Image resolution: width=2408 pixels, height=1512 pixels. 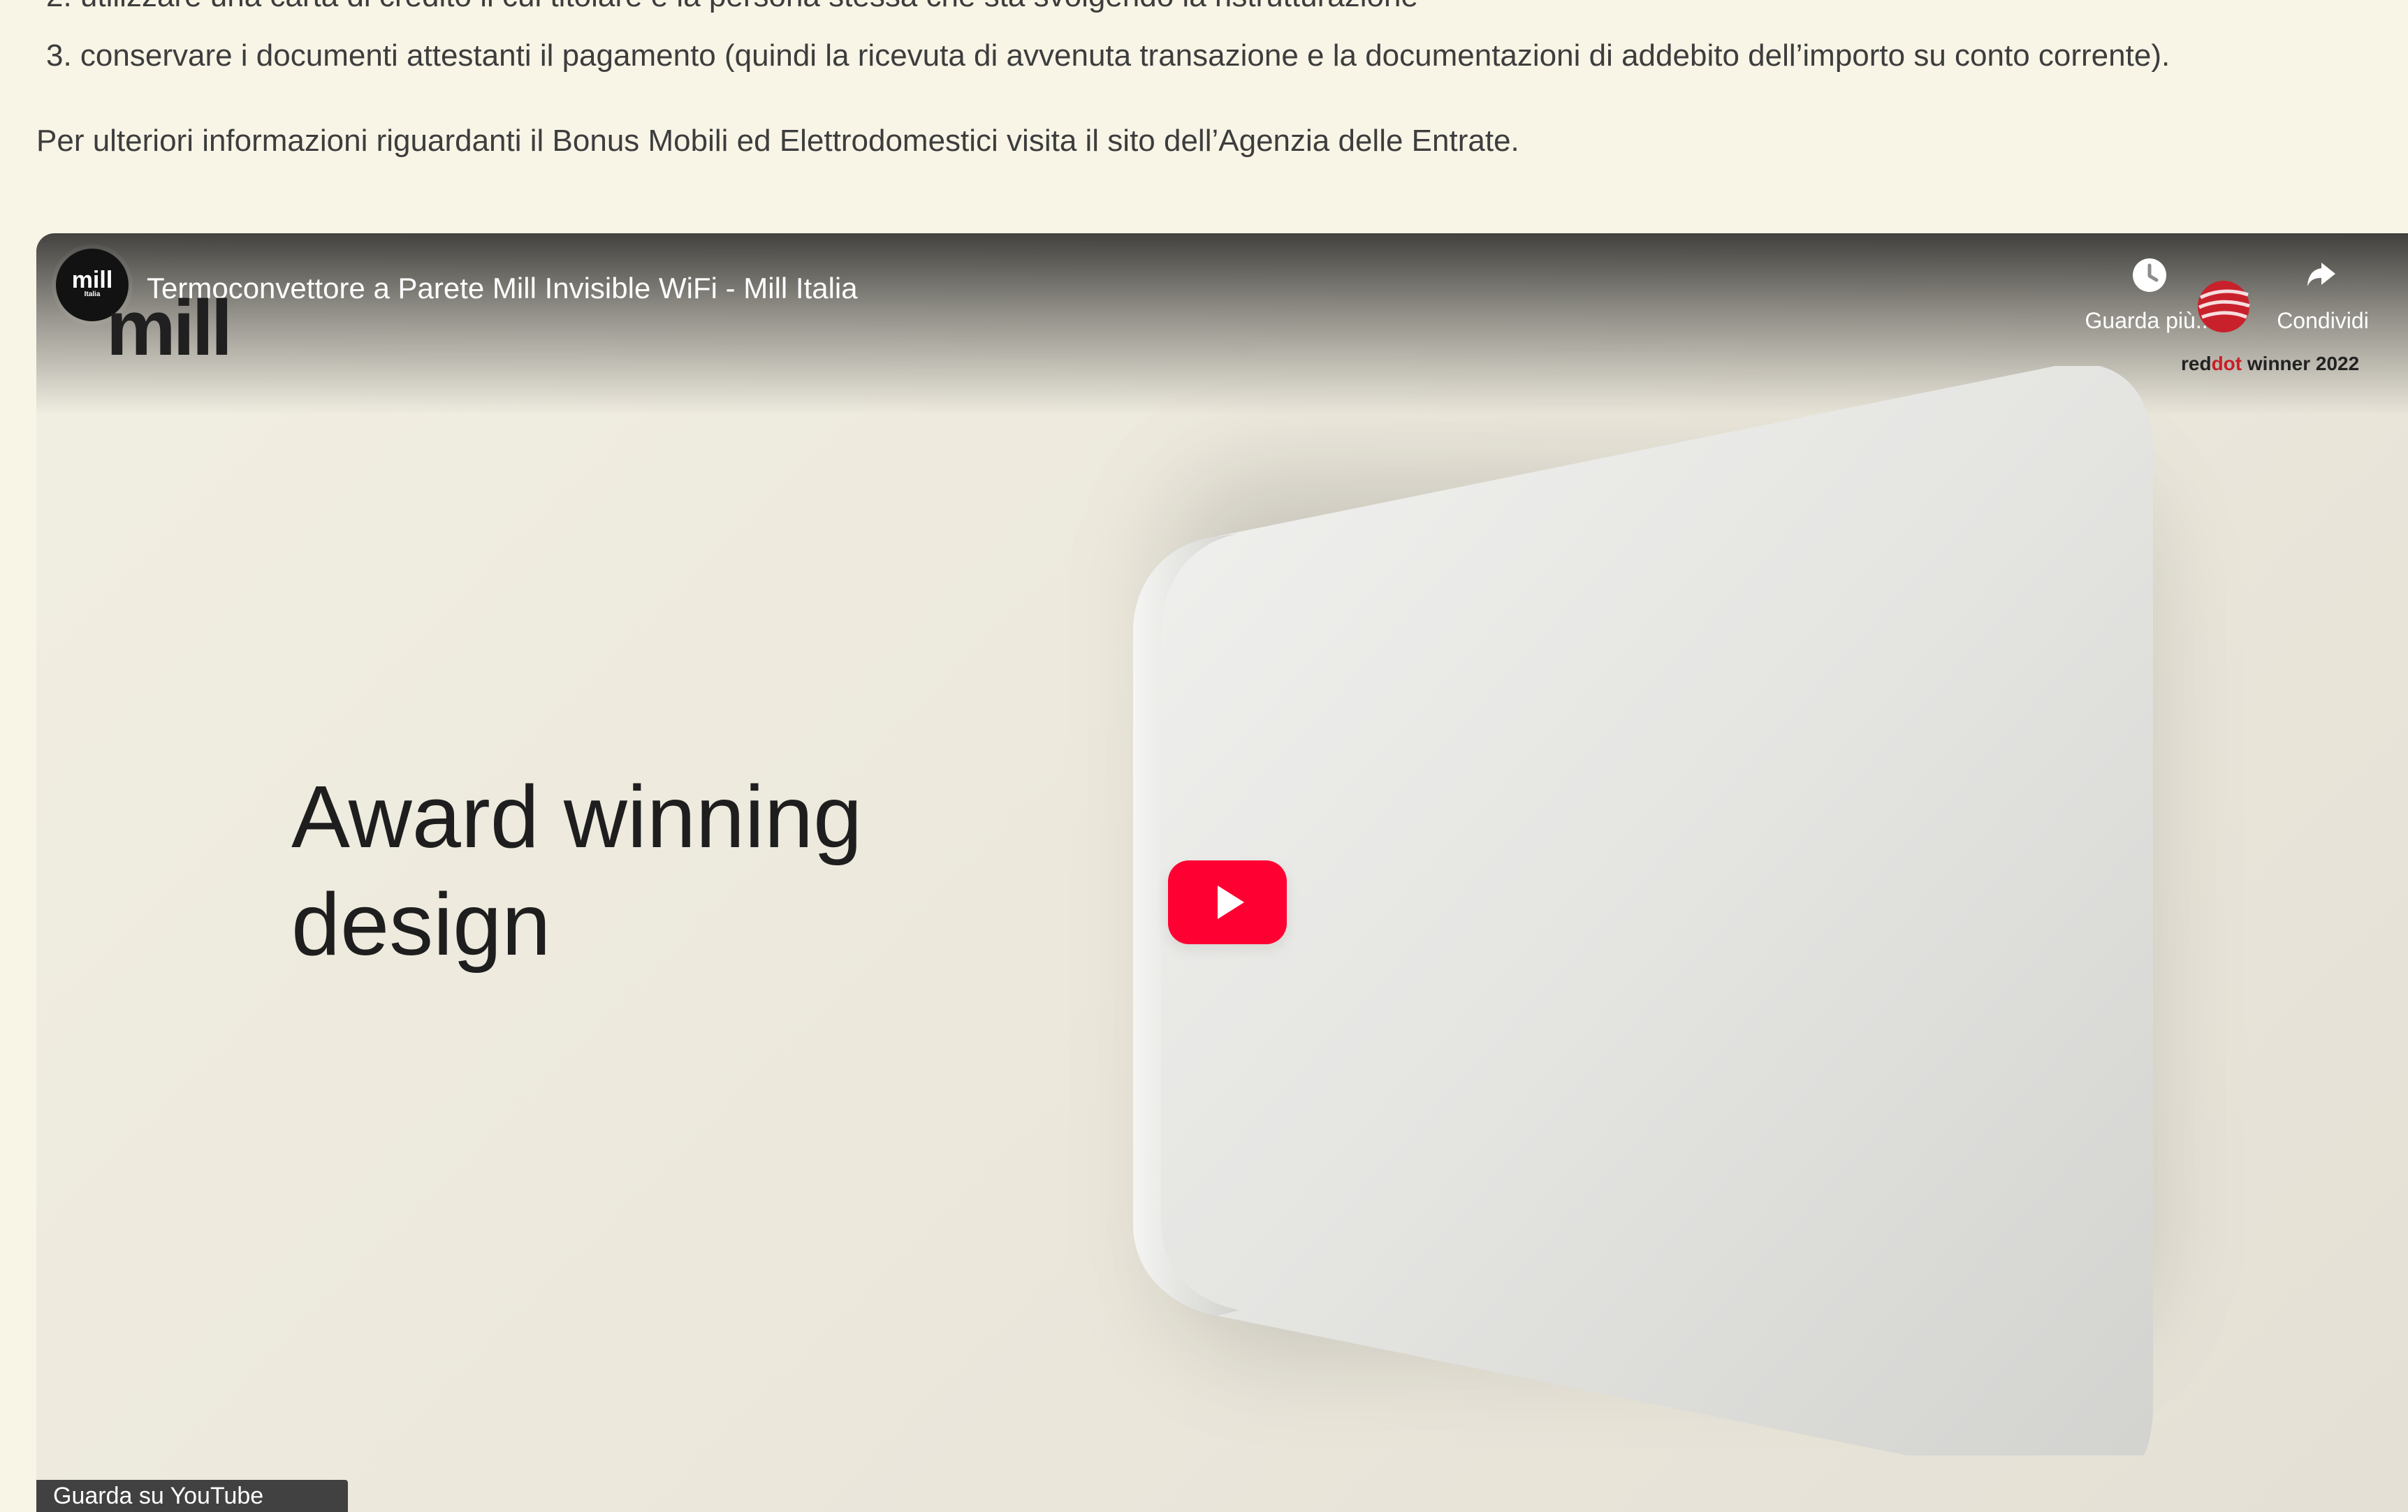 I want to click on share-label: Condividi, so click(x=2323, y=320).